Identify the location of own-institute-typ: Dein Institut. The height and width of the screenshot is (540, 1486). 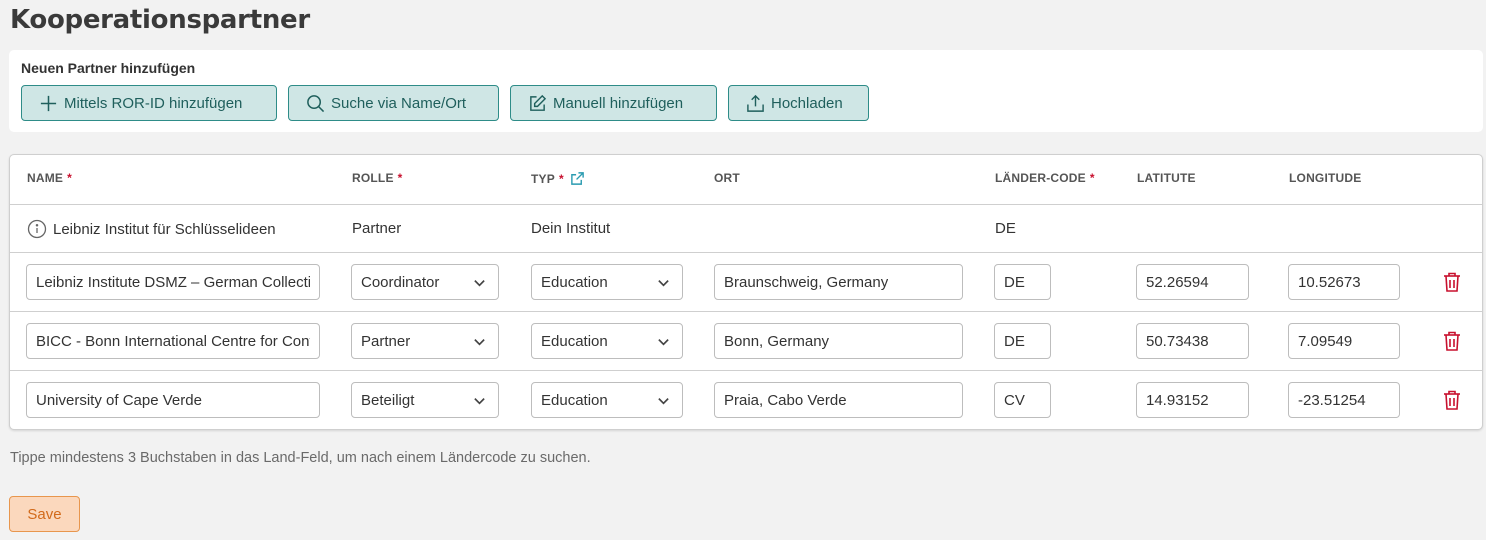
(571, 228).